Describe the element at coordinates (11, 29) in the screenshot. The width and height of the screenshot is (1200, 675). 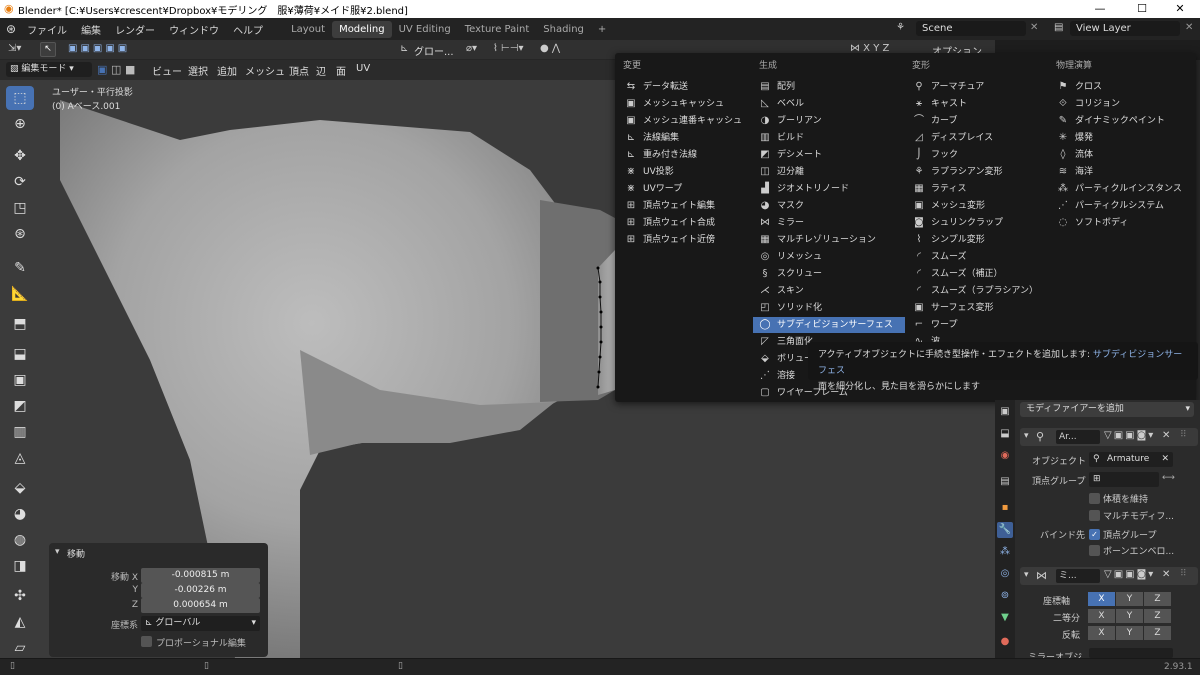
I see `blender-menu-icon: ⊛` at that location.